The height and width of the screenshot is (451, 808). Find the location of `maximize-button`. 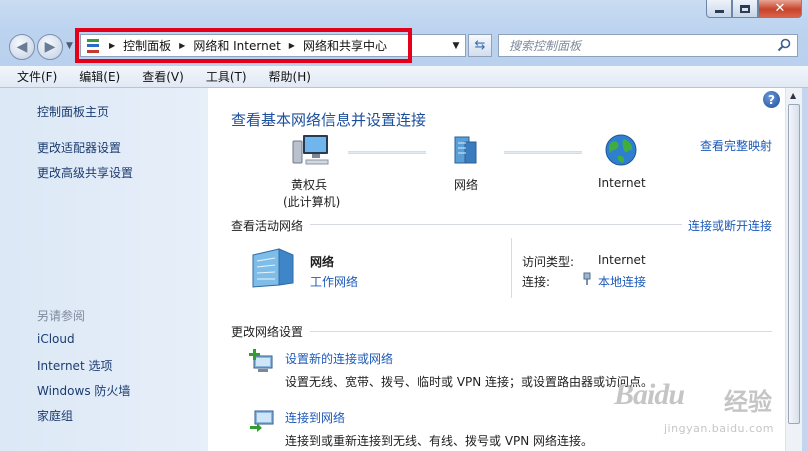

maximize-button is located at coordinates (745, 9).